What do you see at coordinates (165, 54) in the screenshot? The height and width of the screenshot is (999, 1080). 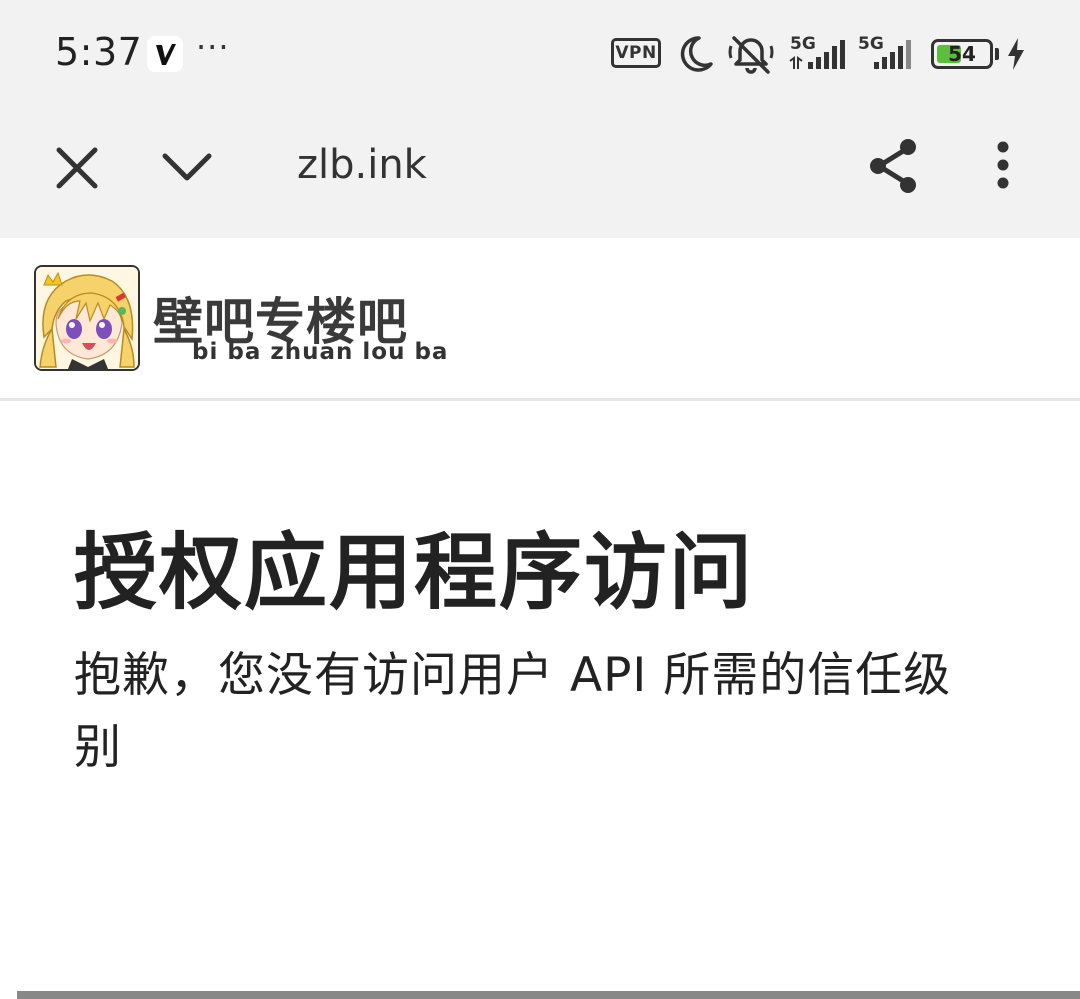 I see `app-v-icon` at bounding box center [165, 54].